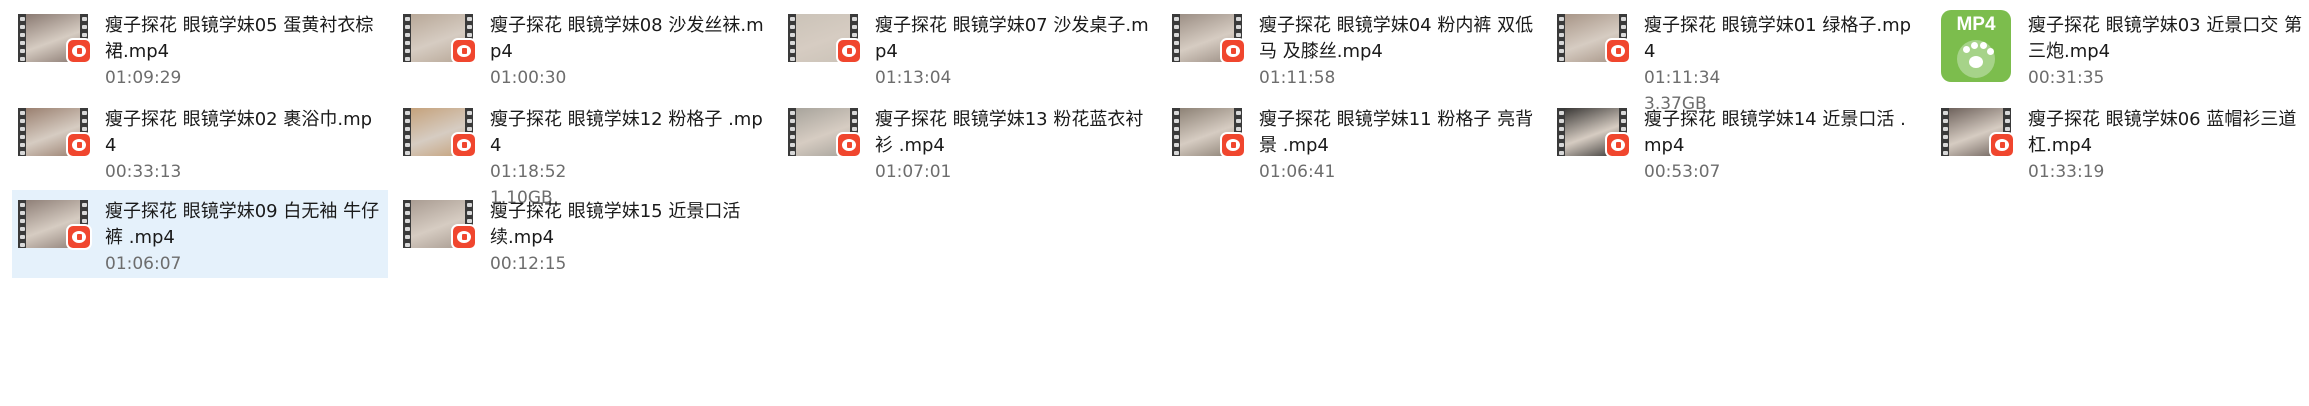 The height and width of the screenshot is (406, 2309). Describe the element at coordinates (2066, 172) in the screenshot. I see `file-duration: 01:33:19` at that location.